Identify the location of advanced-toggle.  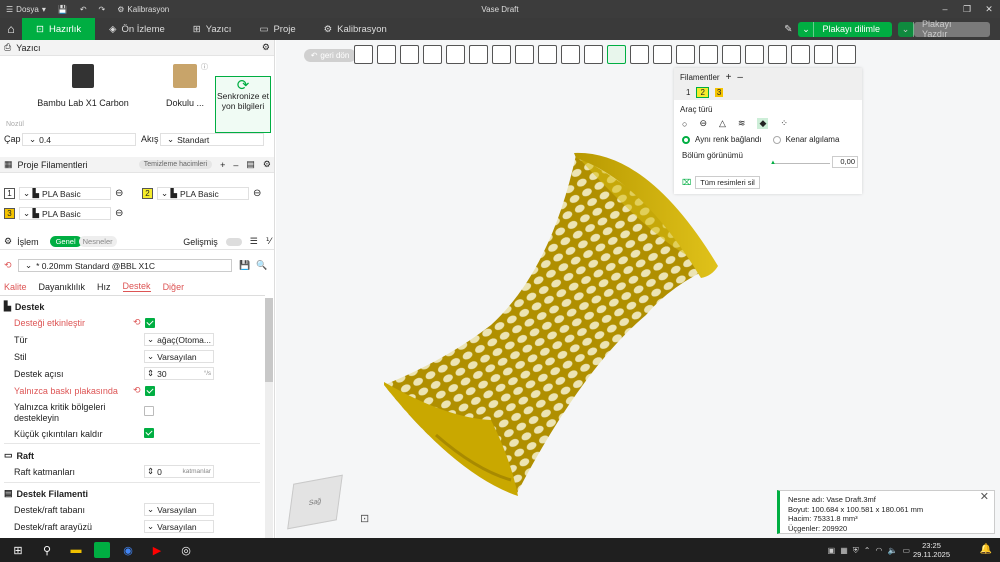
(233, 241).